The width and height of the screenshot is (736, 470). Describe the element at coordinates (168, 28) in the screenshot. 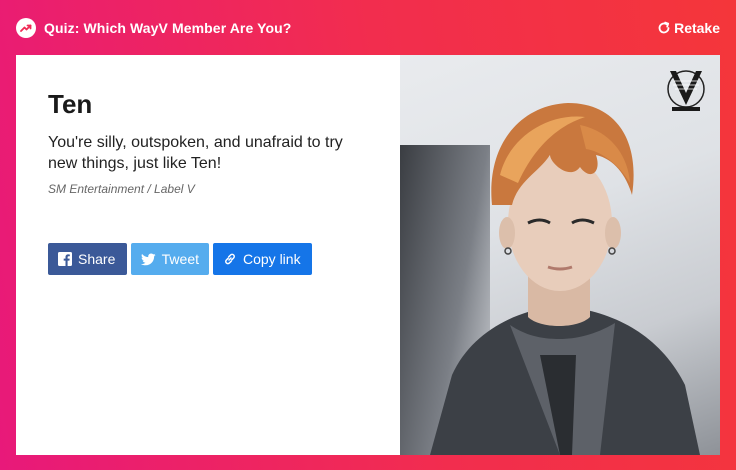

I see `quiz-title: Quiz: Which WayV Member Are You?` at that location.